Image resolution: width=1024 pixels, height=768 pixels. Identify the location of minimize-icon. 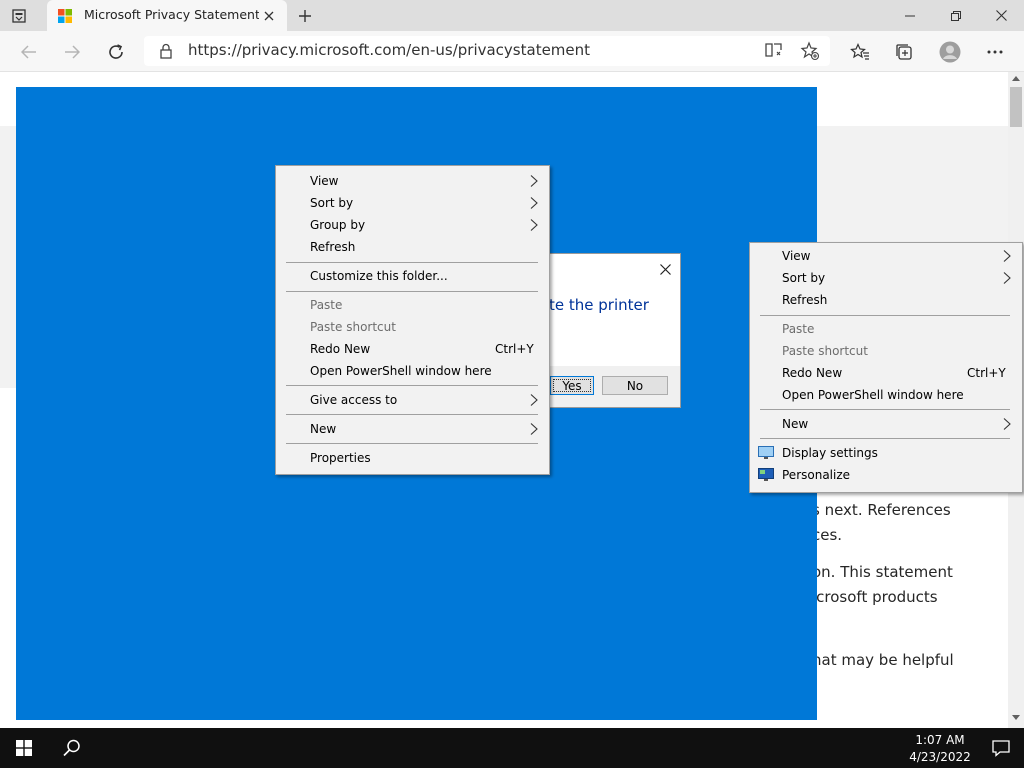
(910, 15).